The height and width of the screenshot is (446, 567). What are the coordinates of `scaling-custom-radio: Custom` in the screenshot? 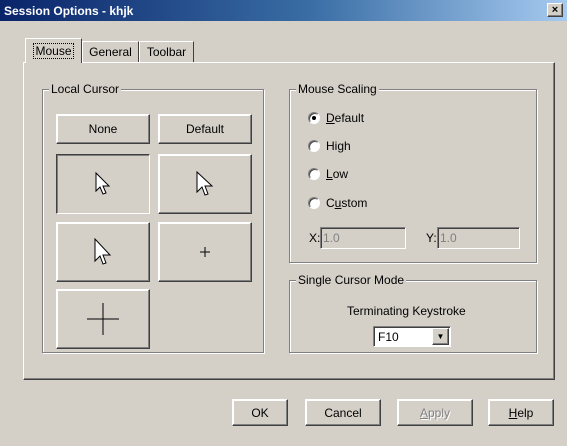 It's located at (337, 203).